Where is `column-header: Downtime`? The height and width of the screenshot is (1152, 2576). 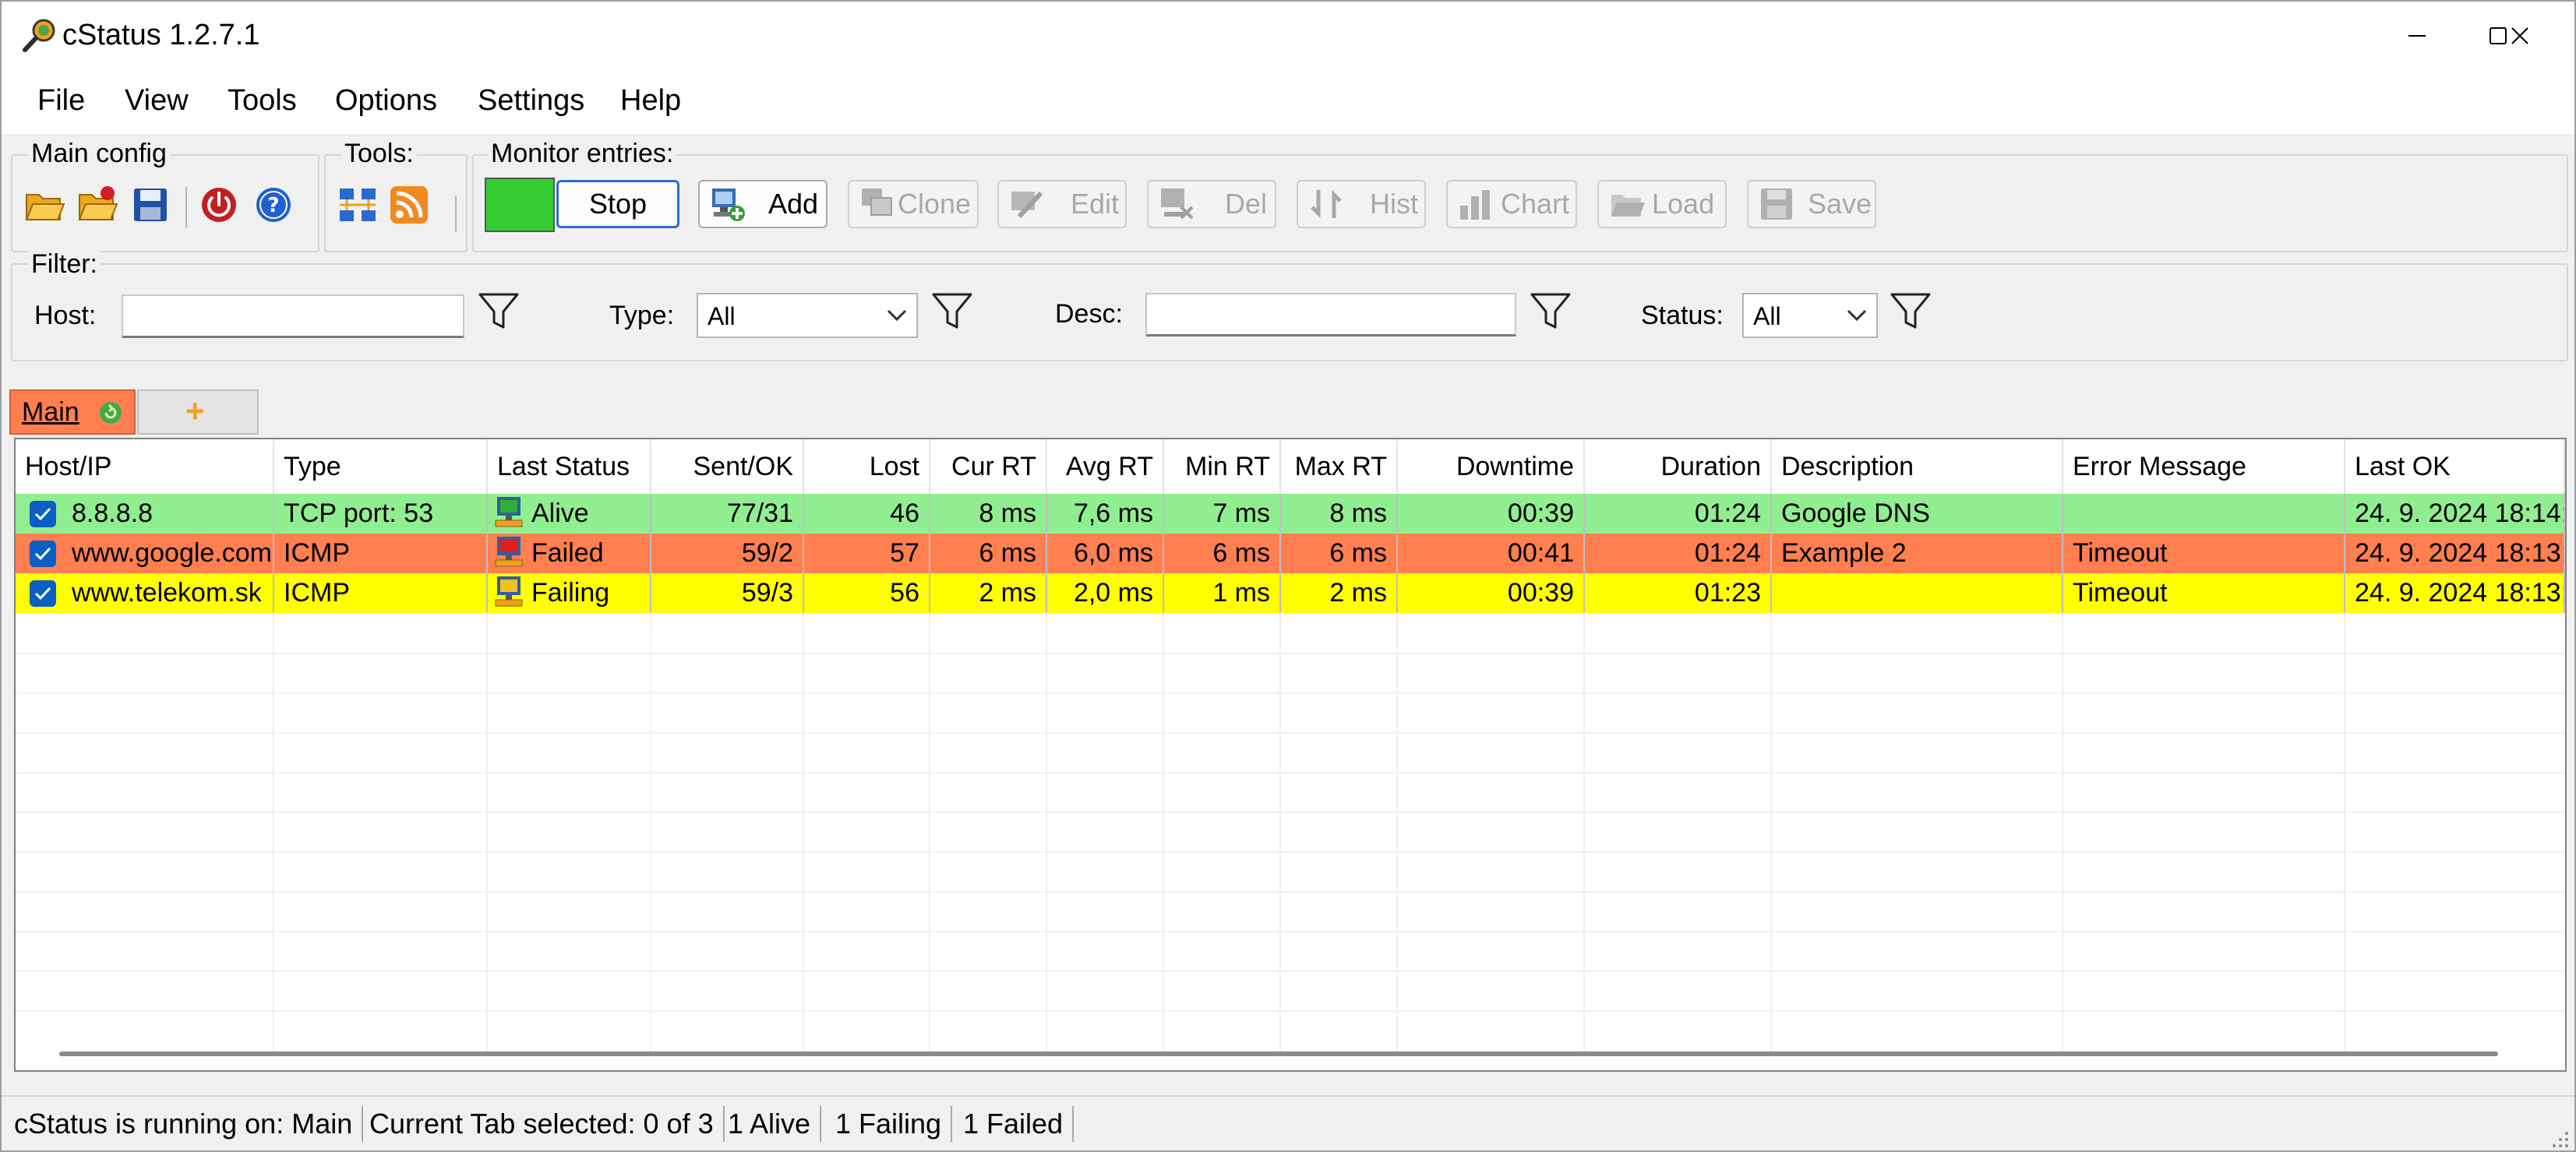 column-header: Downtime is located at coordinates (1491, 466).